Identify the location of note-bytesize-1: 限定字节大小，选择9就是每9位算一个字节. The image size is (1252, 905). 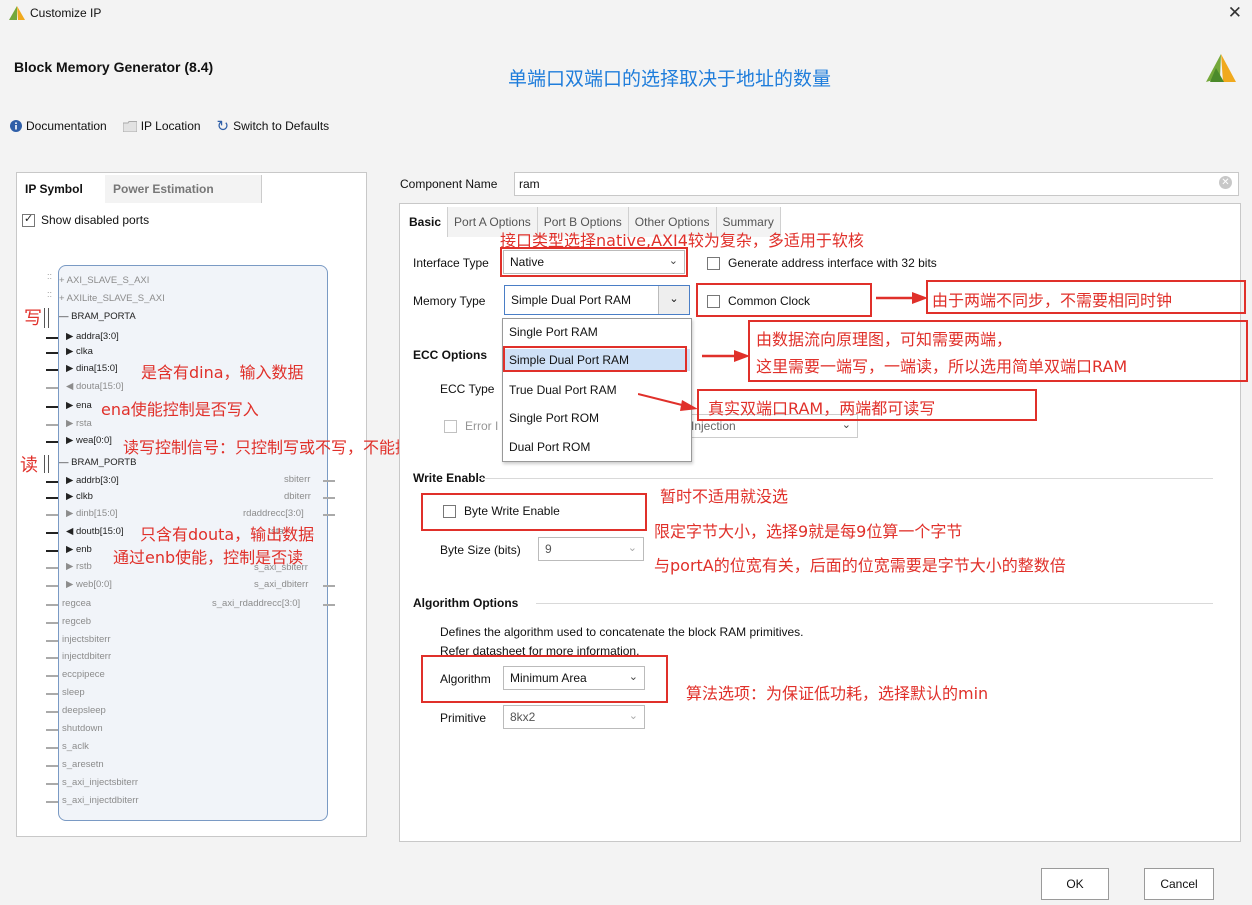
(808, 531).